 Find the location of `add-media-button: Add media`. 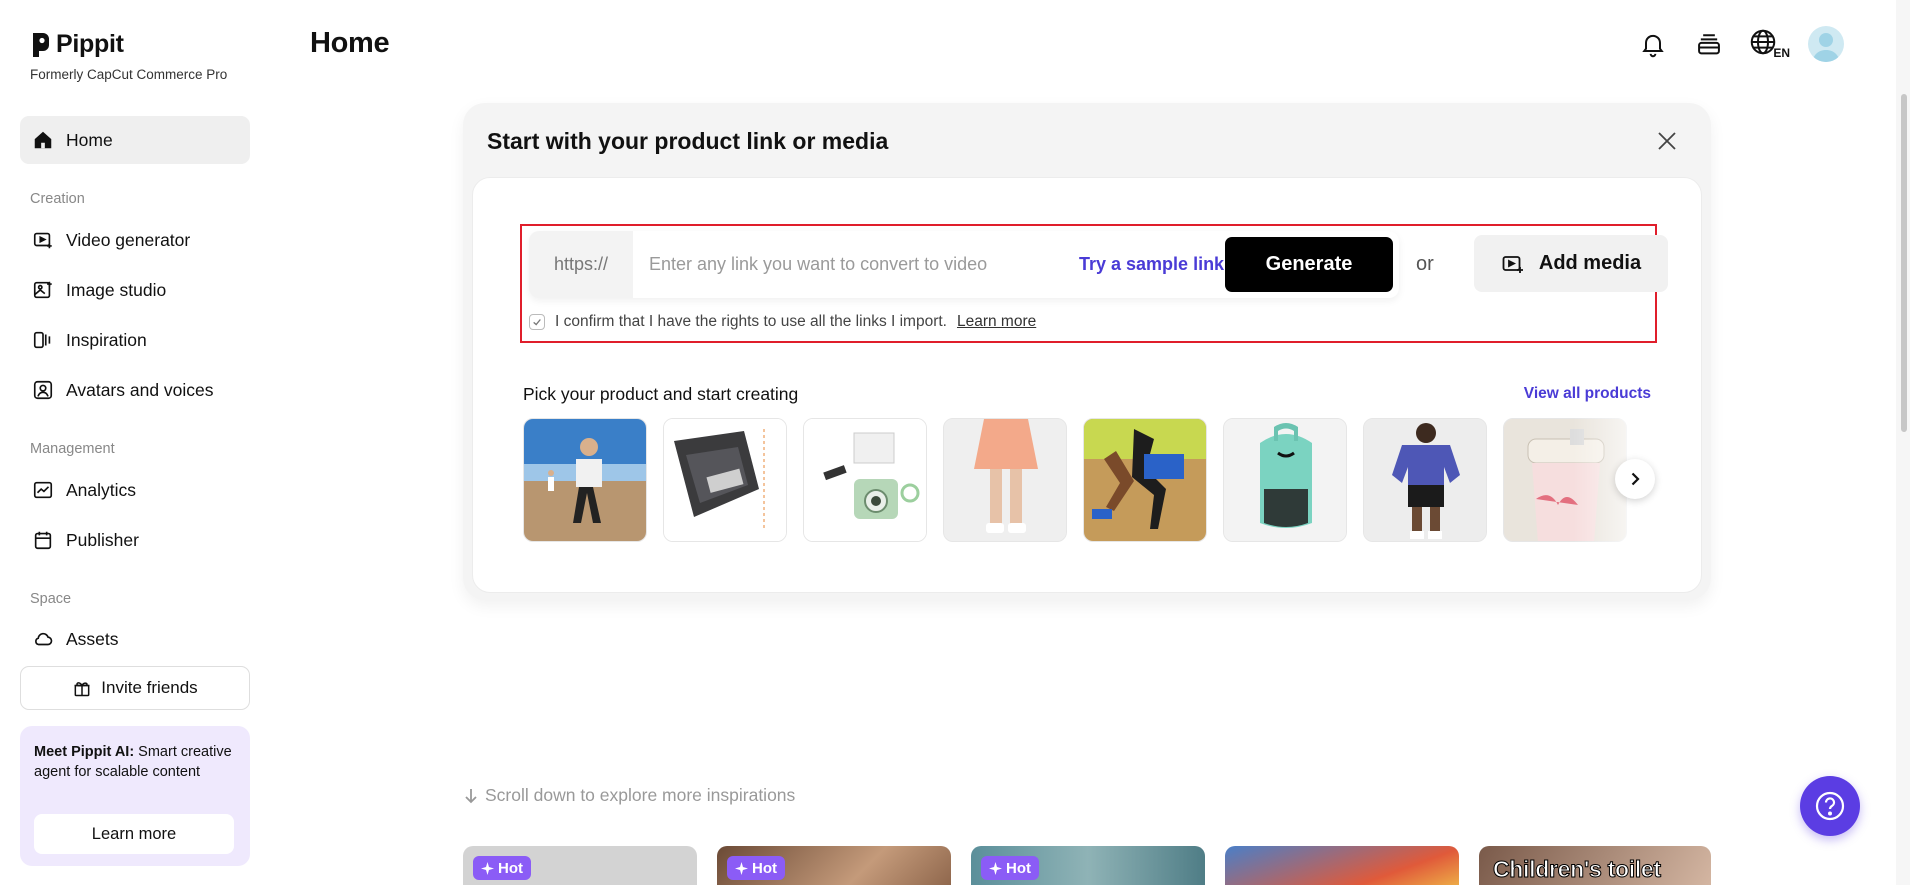

add-media-button: Add media is located at coordinates (1571, 263).